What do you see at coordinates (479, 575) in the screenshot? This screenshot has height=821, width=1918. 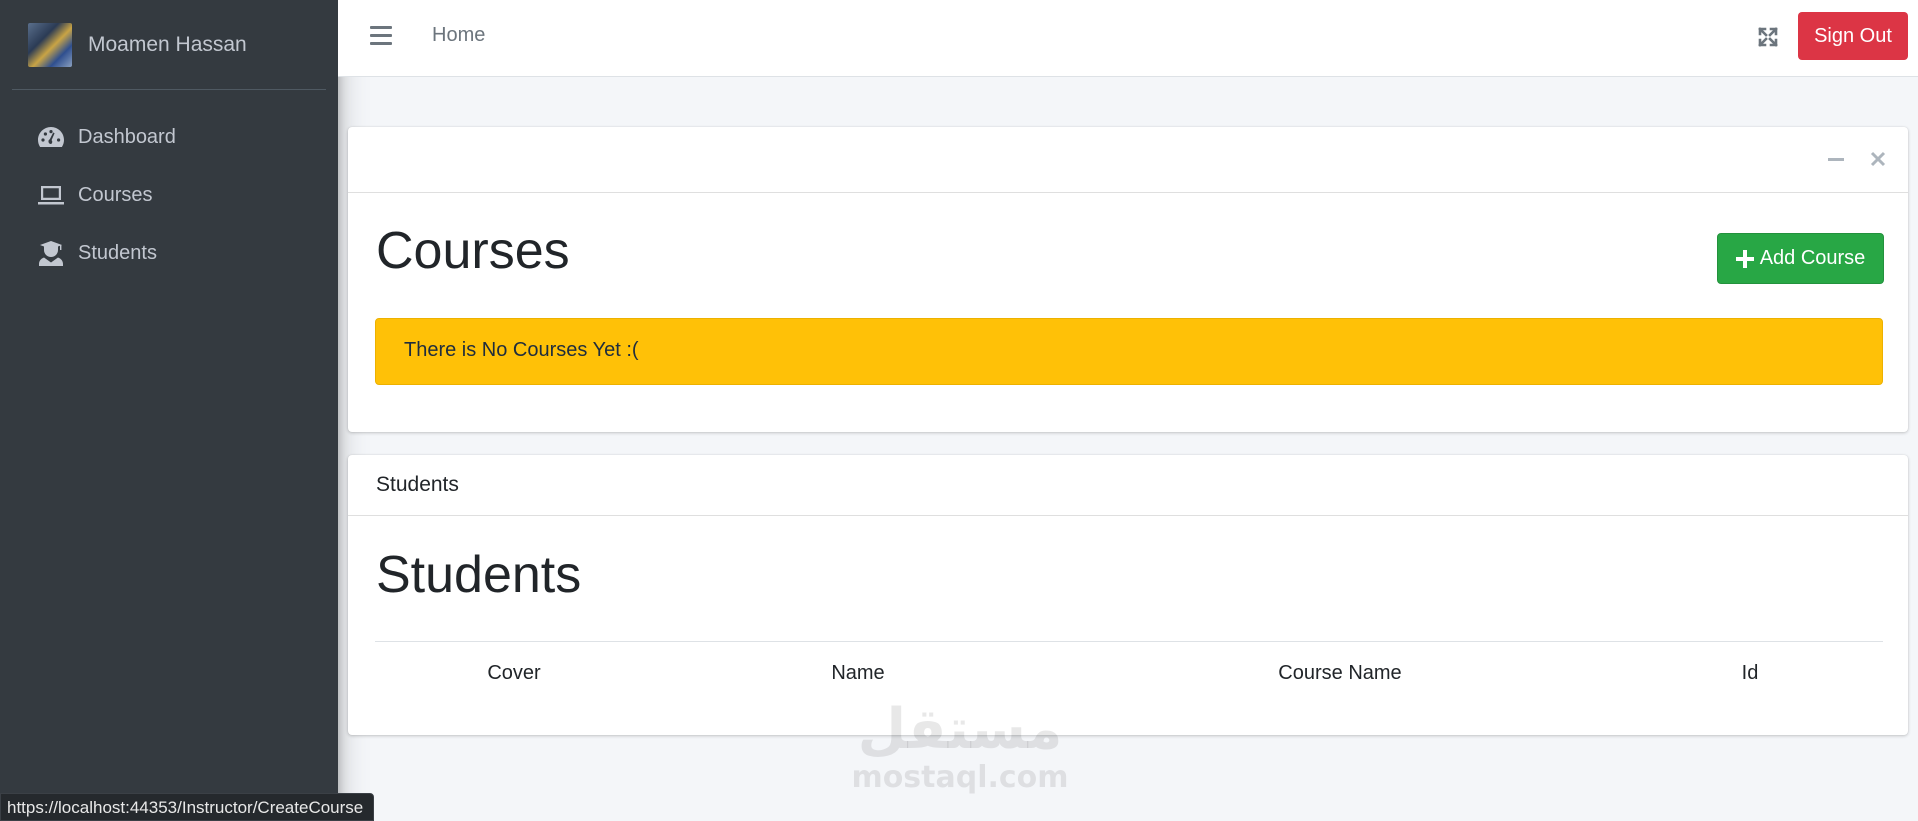 I see `students-title: Students` at bounding box center [479, 575].